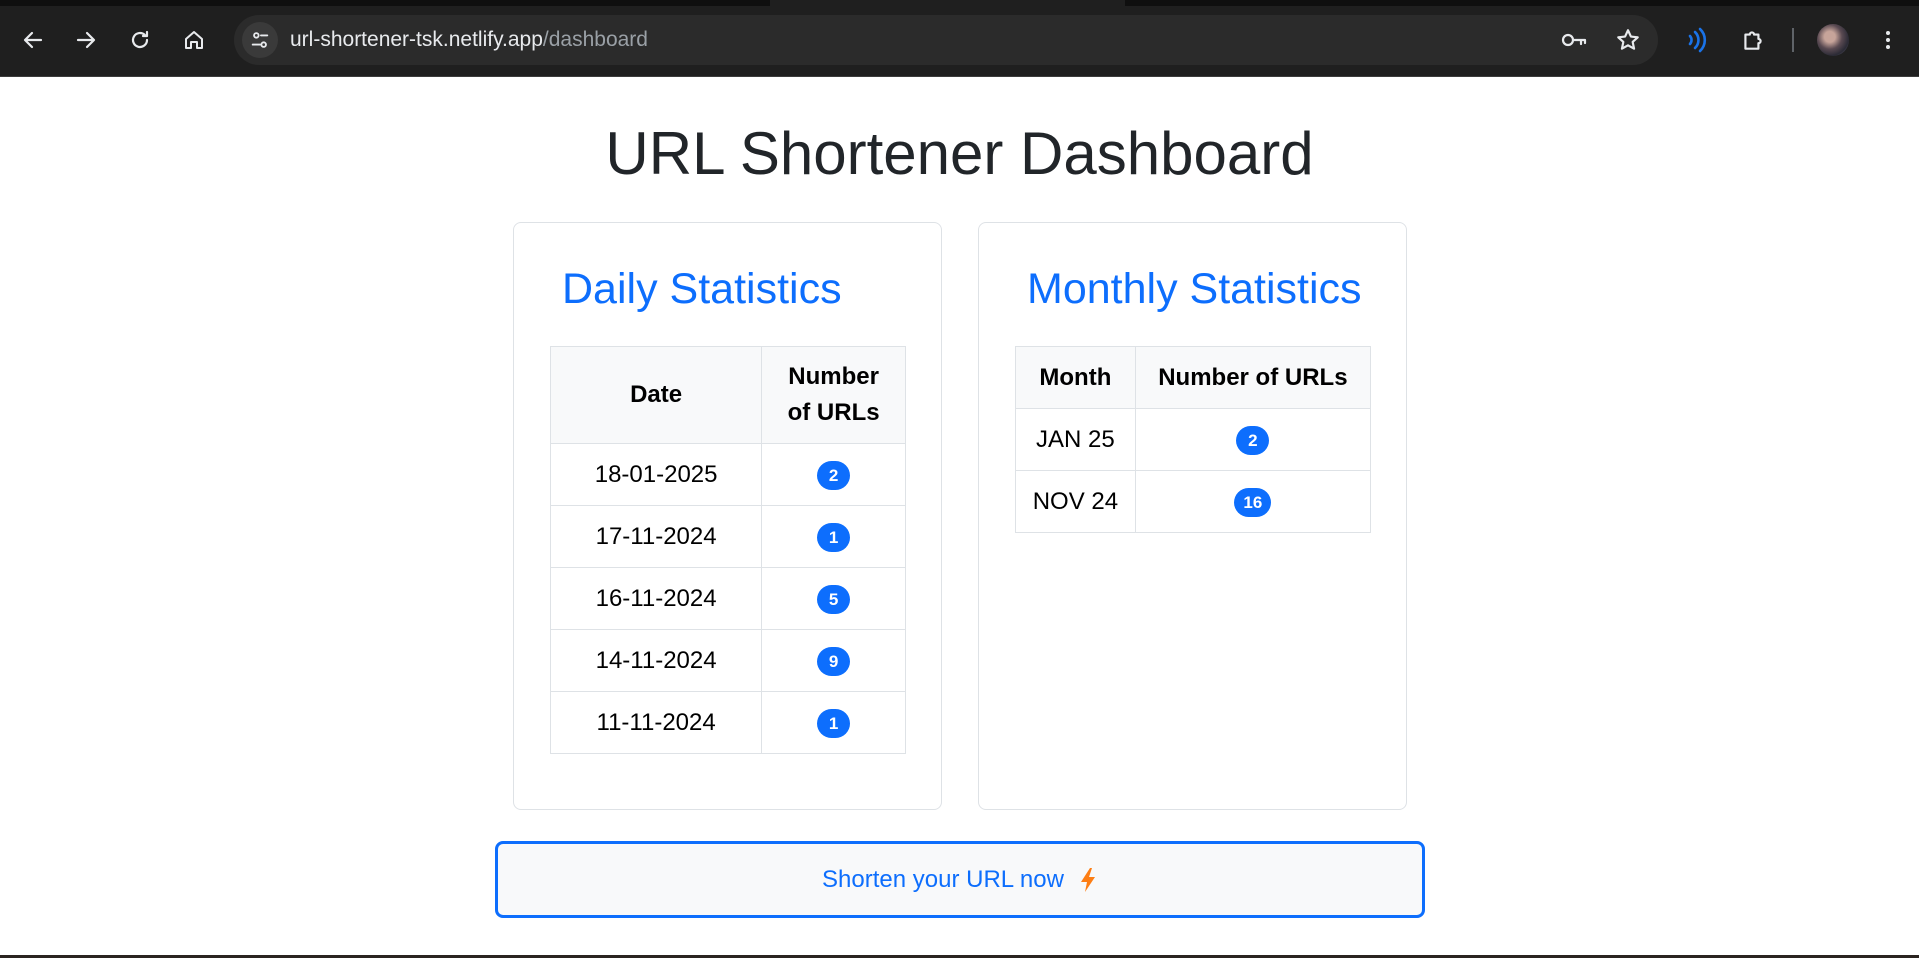 This screenshot has width=1919, height=958. I want to click on arrow-left-icon, so click(33, 40).